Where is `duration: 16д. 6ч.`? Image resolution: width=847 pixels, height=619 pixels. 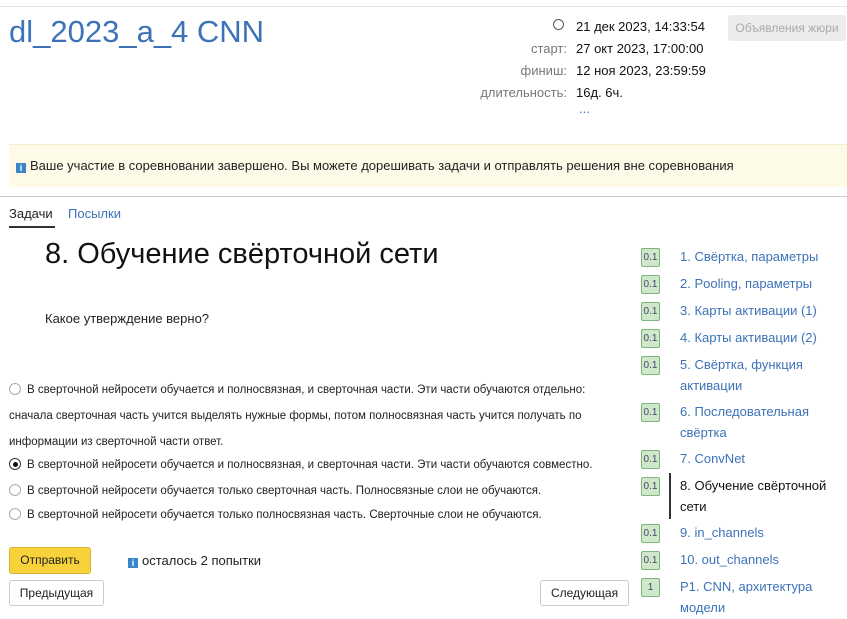
duration: 16д. 6ч. is located at coordinates (599, 92).